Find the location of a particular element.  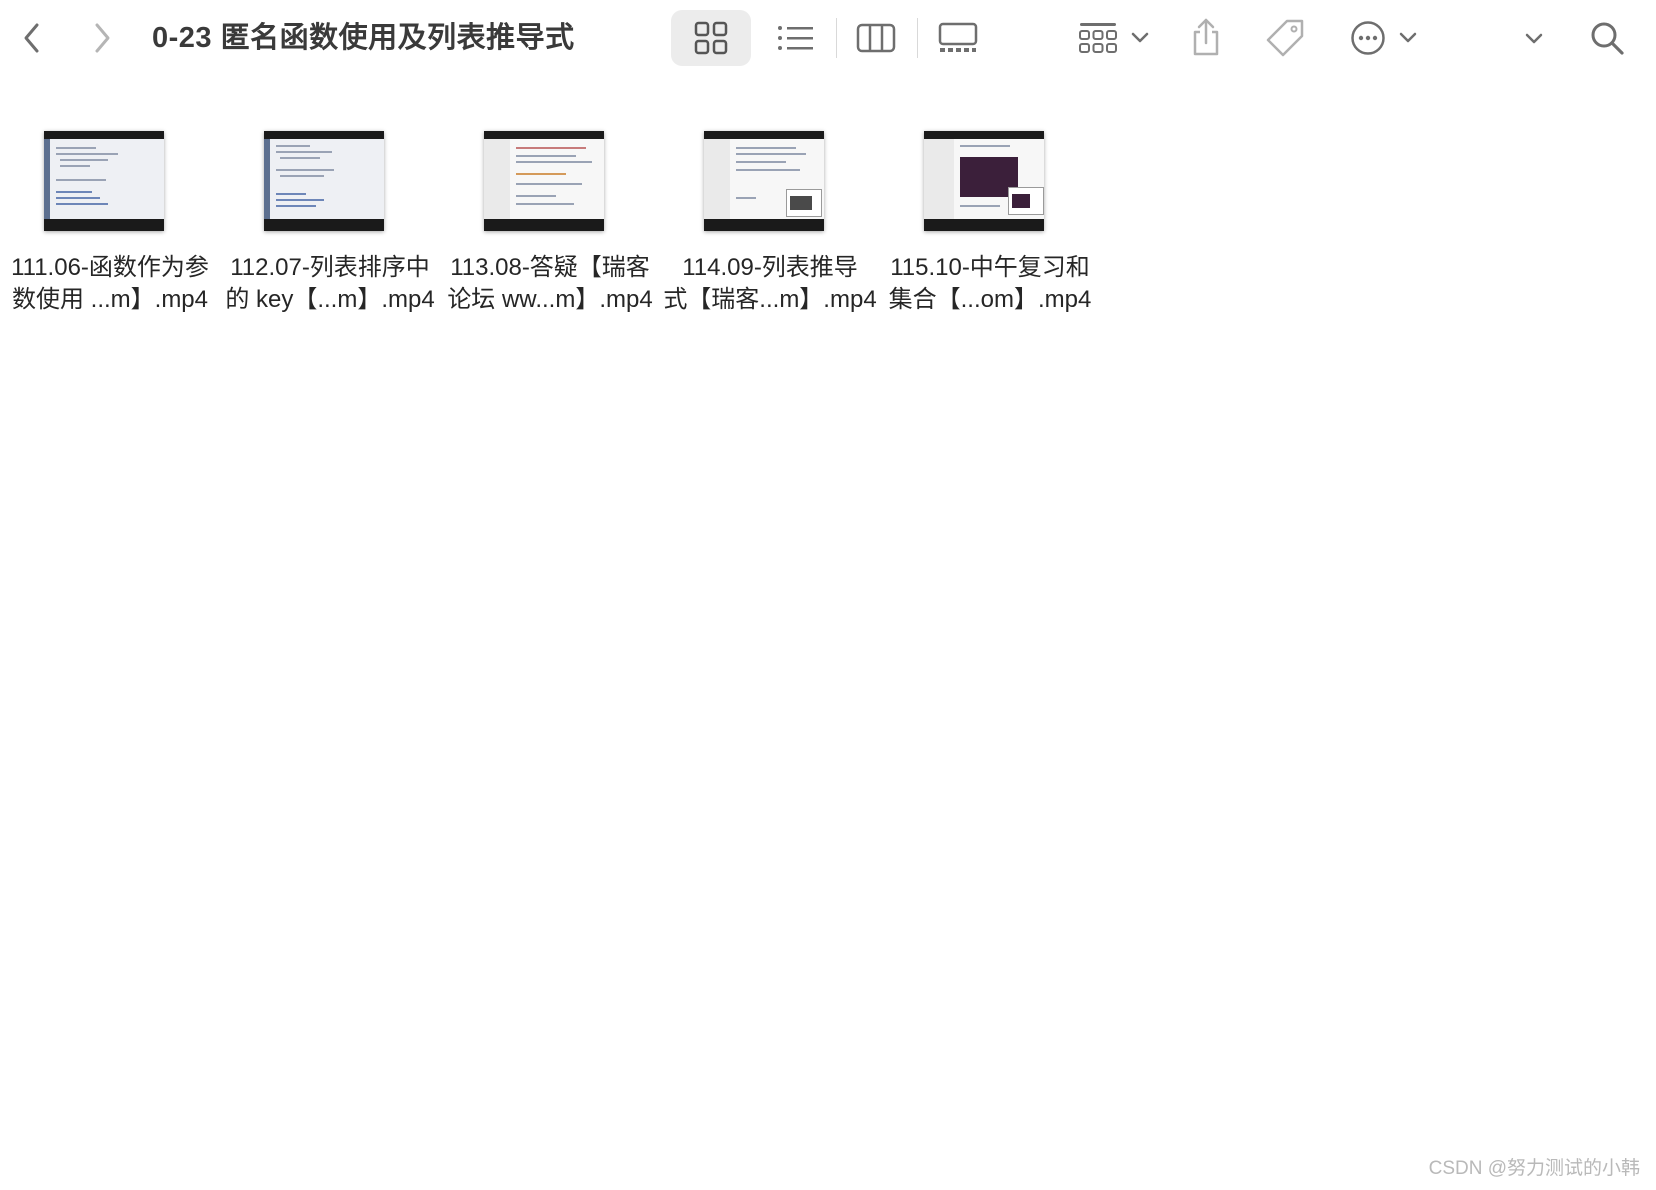

file-item: 114.09-列表推导 式【瑞客...m】.mp4 is located at coordinates (770, 232).